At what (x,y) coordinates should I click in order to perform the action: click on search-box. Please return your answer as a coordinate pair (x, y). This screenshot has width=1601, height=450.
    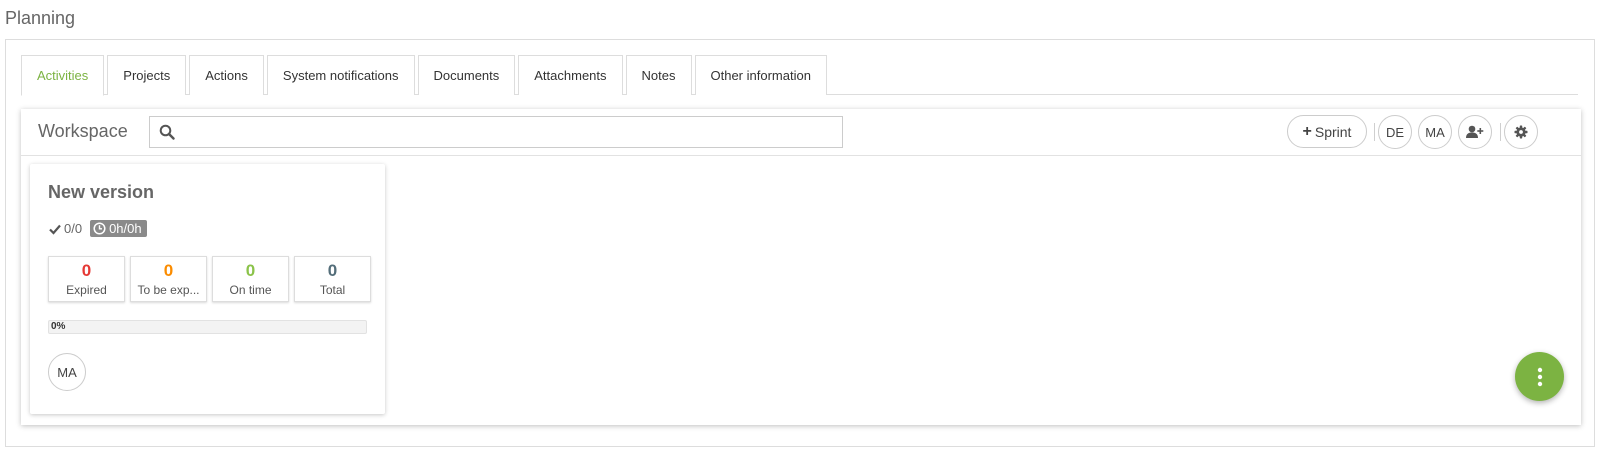
    Looking at the image, I should click on (496, 132).